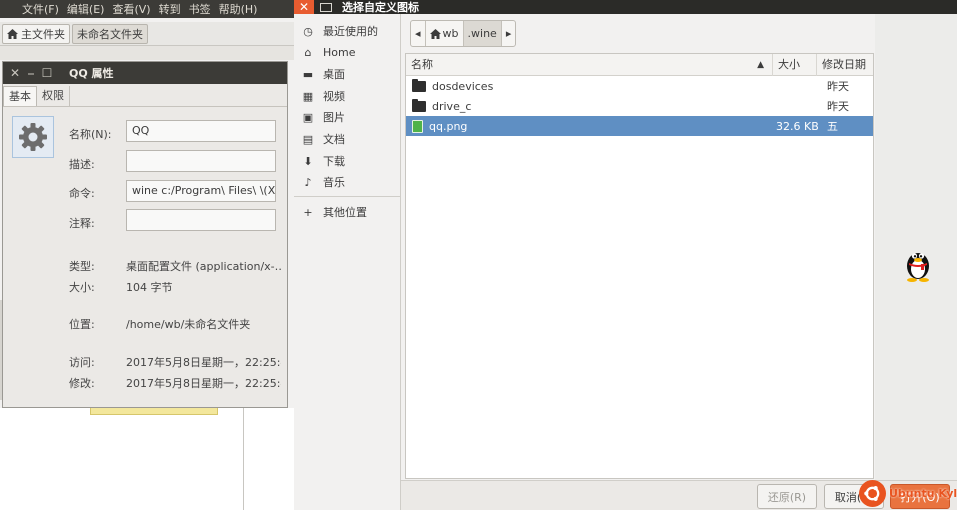  Describe the element at coordinates (308, 139) in the screenshot. I see `document-icon: ▤` at that location.